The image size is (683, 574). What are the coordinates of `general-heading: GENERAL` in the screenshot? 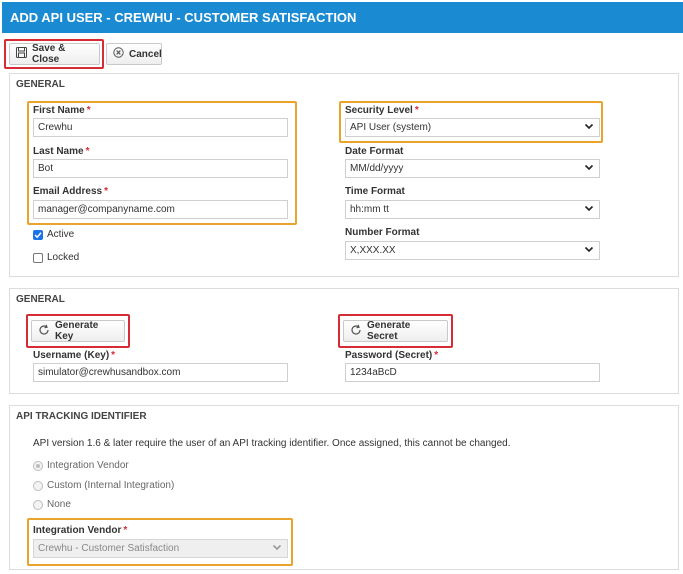 It's located at (40, 84).